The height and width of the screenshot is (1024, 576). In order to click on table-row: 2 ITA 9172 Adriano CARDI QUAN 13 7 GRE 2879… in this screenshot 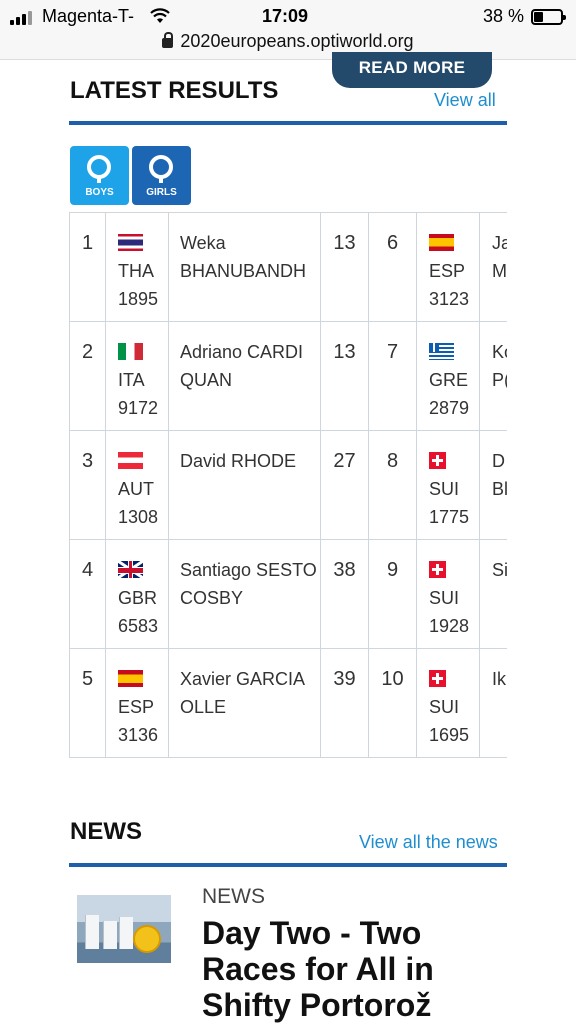, I will do `click(288, 376)`.